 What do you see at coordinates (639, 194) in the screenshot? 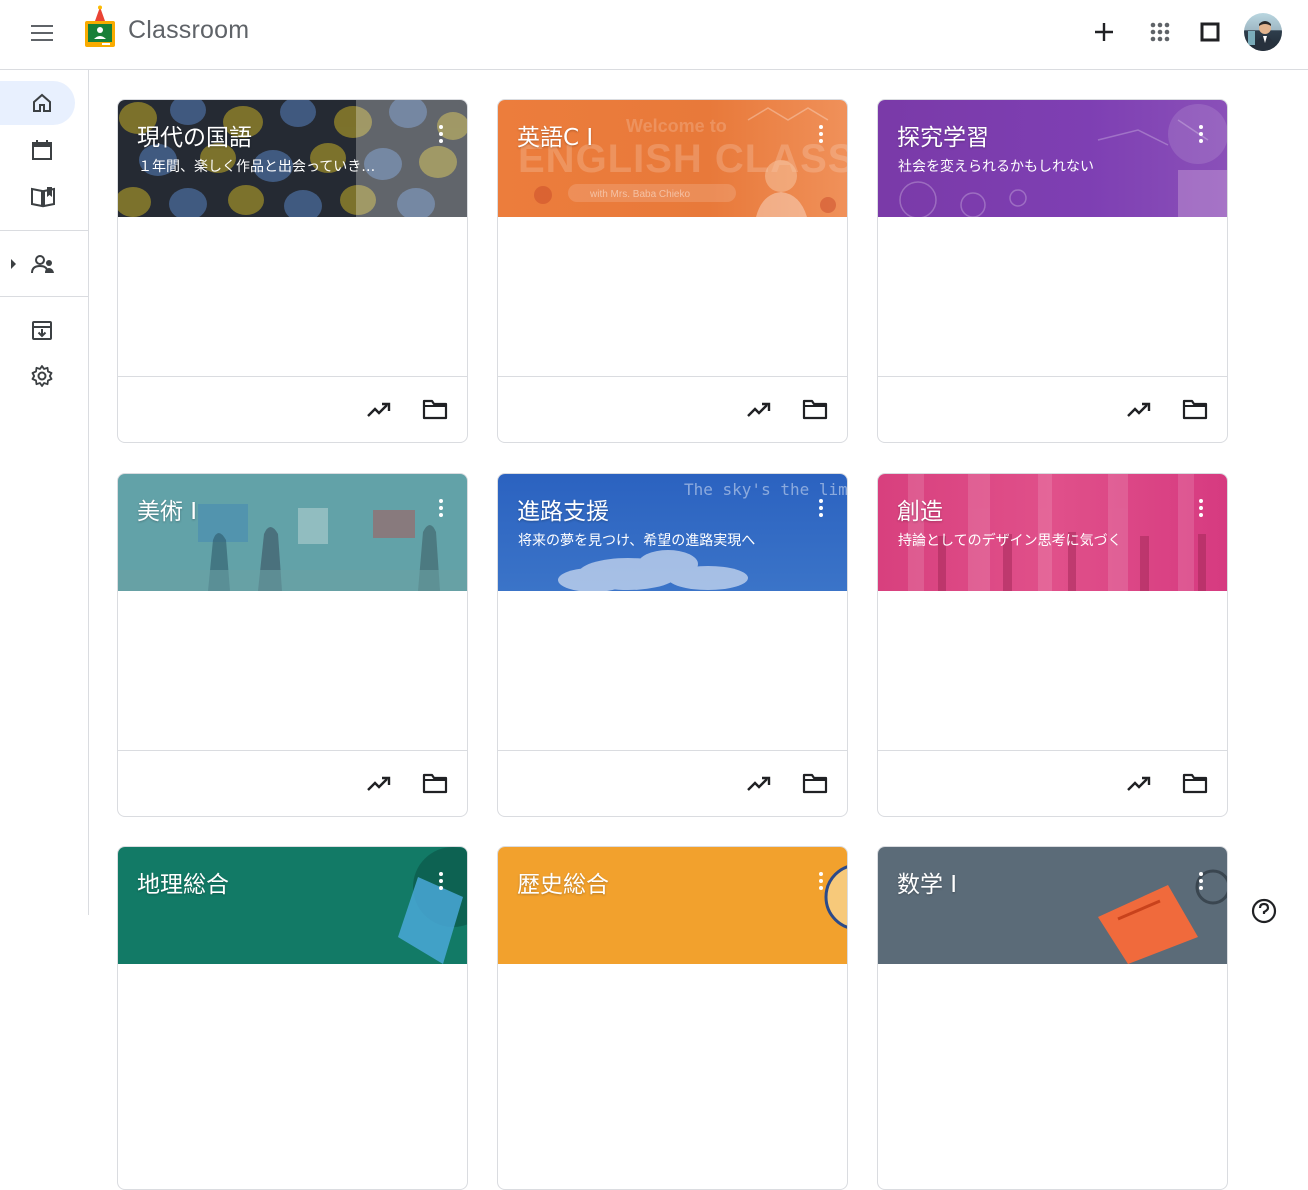
I see `svg-text: with Mrs. Baba Chieko` at bounding box center [639, 194].